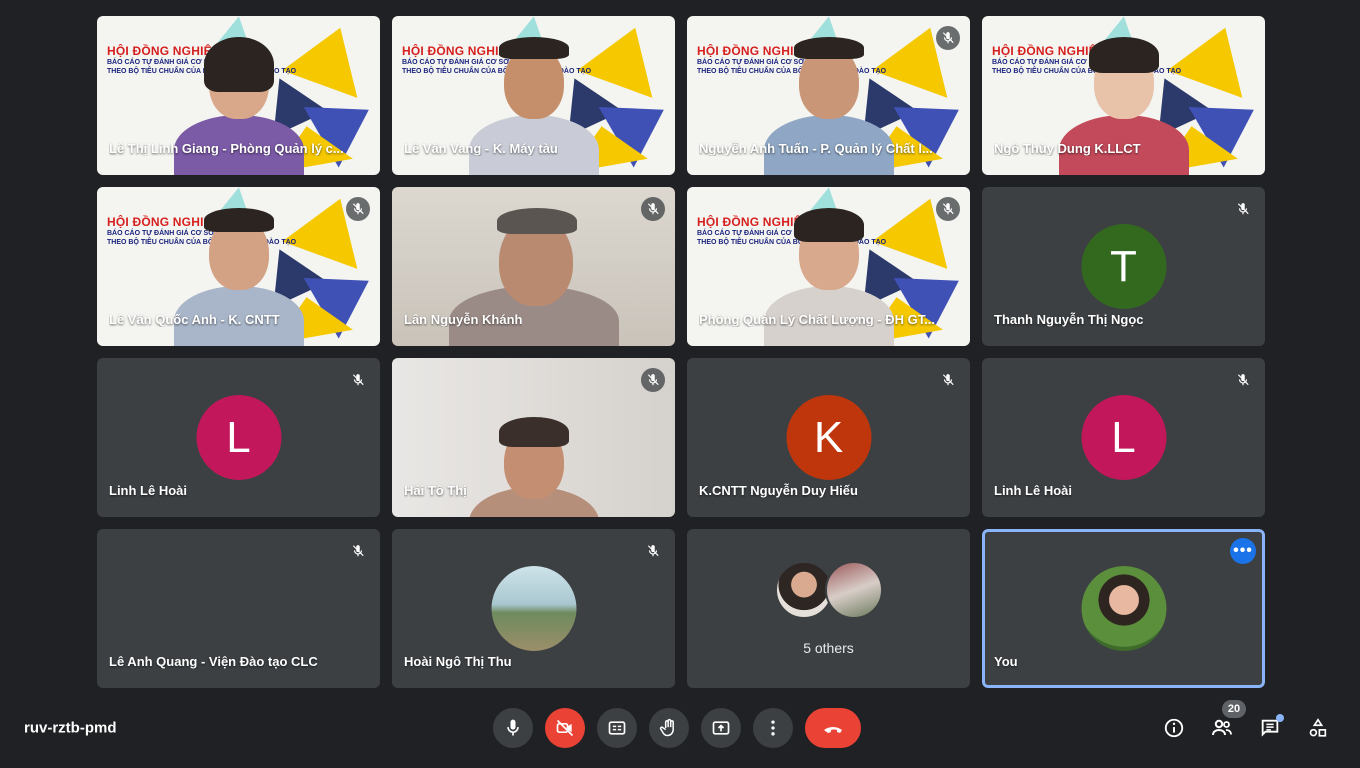 The height and width of the screenshot is (768, 1360). What do you see at coordinates (1006, 661) in the screenshot?
I see `participant-name: You` at bounding box center [1006, 661].